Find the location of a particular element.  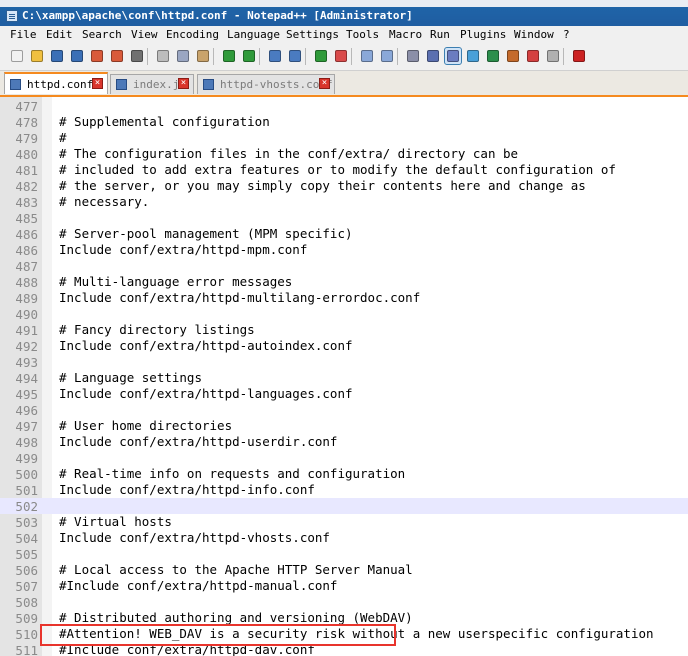

code-text: # Multi-language error messages is located at coordinates (176, 281).